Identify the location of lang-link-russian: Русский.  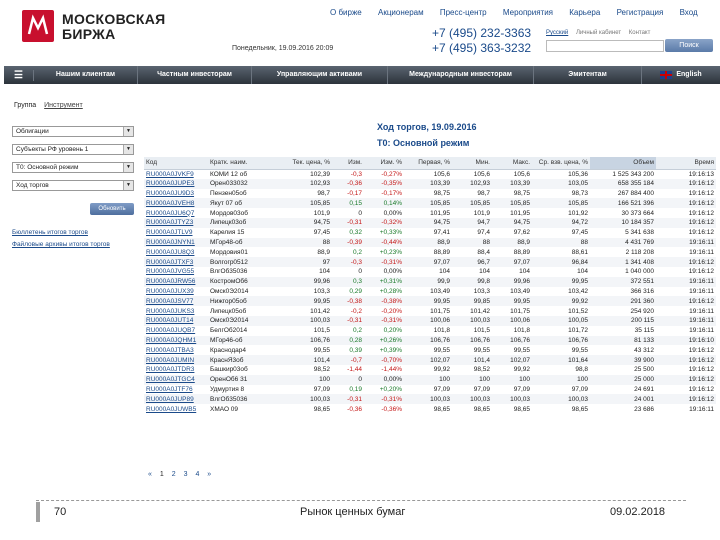
(557, 33).